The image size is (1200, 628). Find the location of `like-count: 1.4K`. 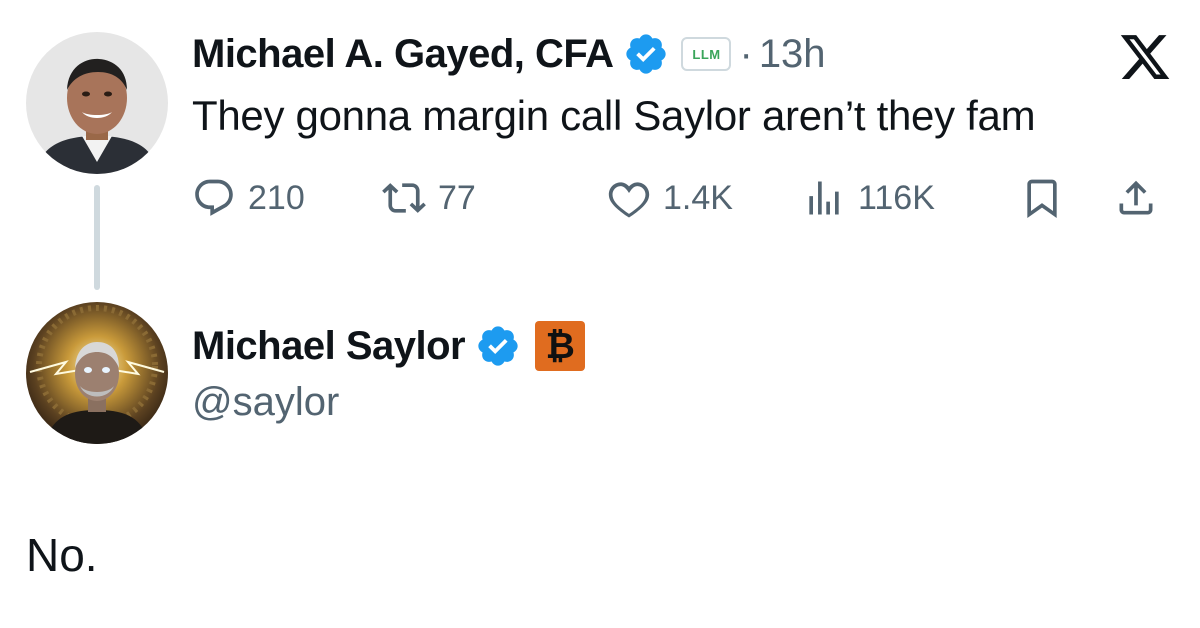

like-count: 1.4K is located at coordinates (698, 197).